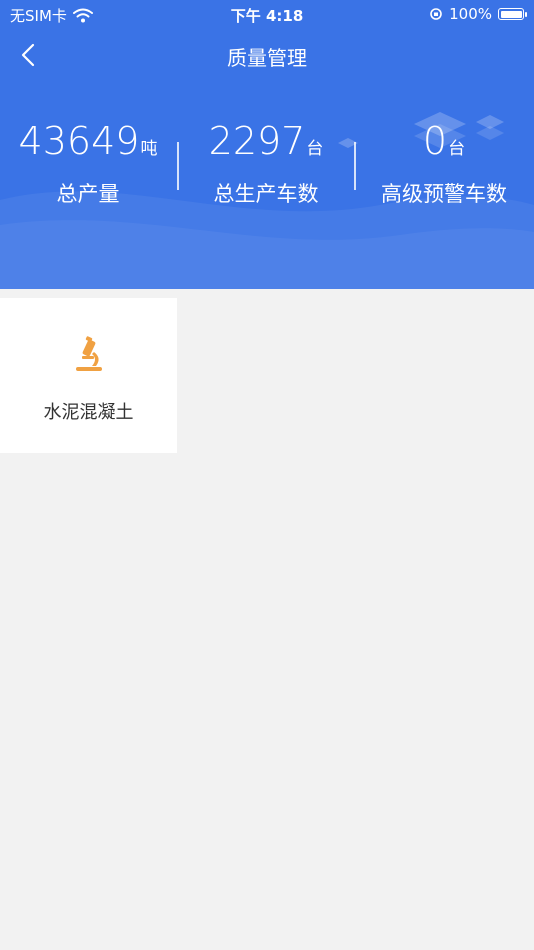 The height and width of the screenshot is (950, 534). I want to click on module-card-label: 水泥混凝土, so click(88, 412).